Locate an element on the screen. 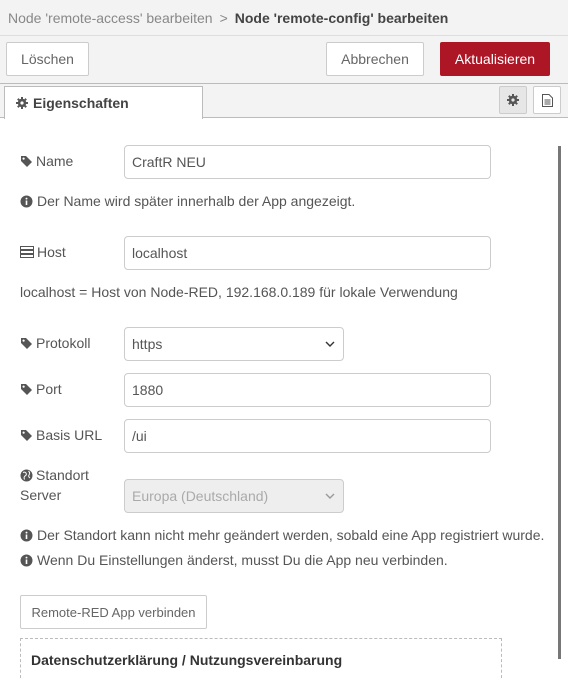  tab-properties-label: Eigenschaften is located at coordinates (81, 103).